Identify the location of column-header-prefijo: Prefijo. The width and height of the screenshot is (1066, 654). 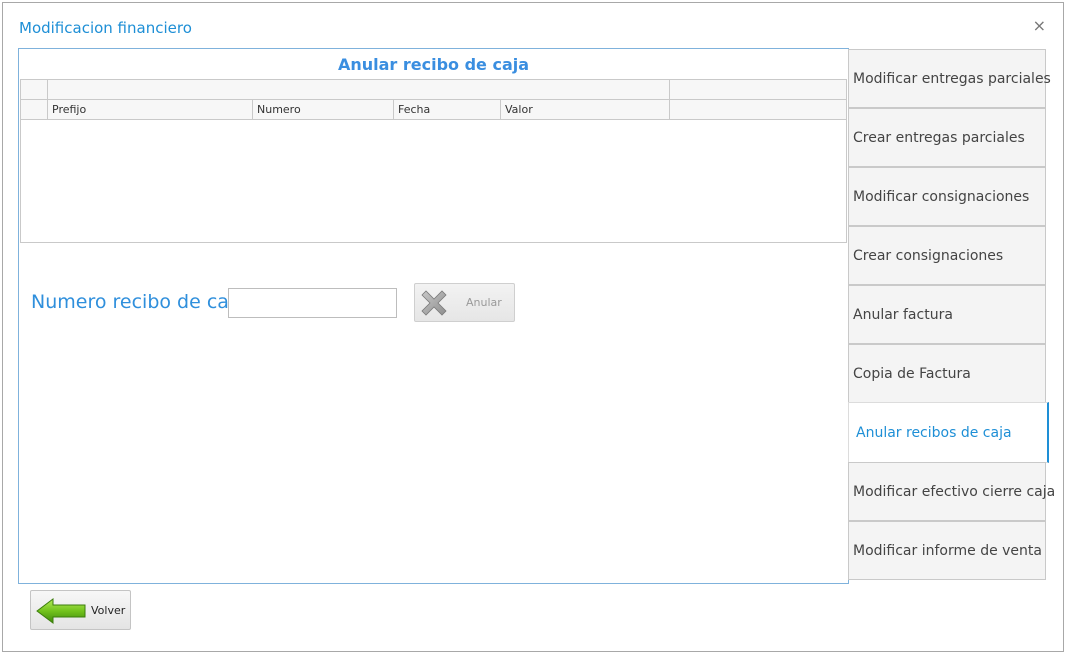
(150, 109).